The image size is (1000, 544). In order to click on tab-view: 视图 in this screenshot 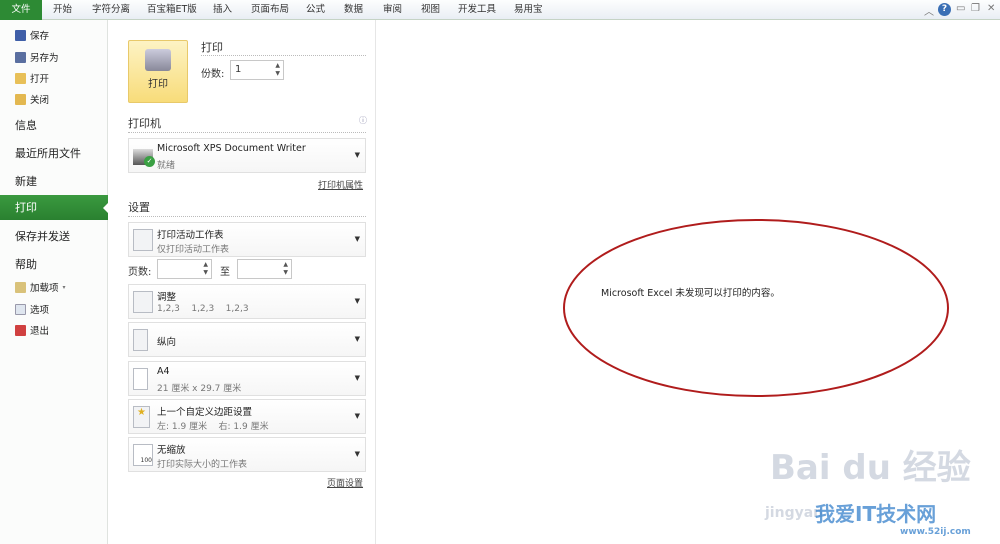, I will do `click(430, 10)`.